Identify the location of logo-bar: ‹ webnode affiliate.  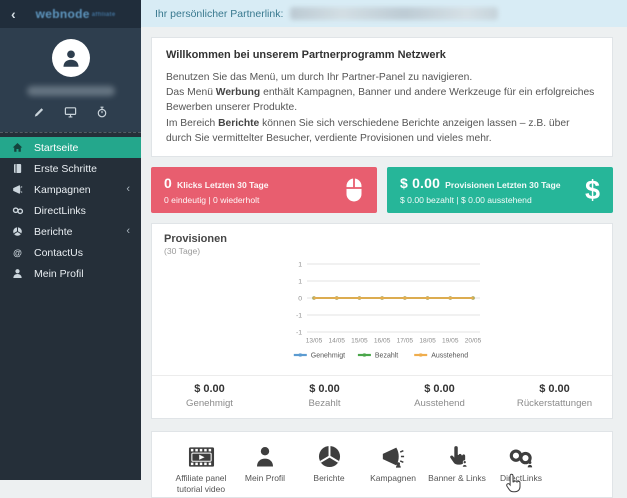
(70, 14).